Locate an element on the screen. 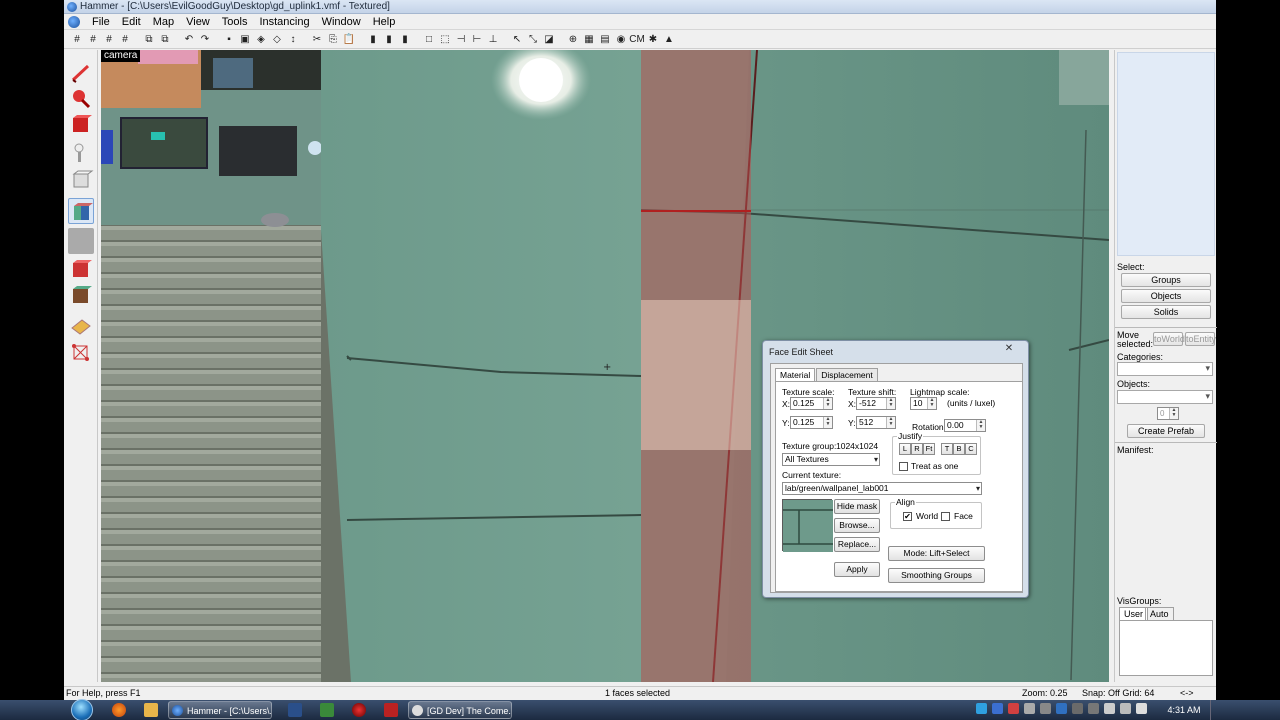 The height and width of the screenshot is (720, 1280). visgroups-list is located at coordinates (1166, 648).